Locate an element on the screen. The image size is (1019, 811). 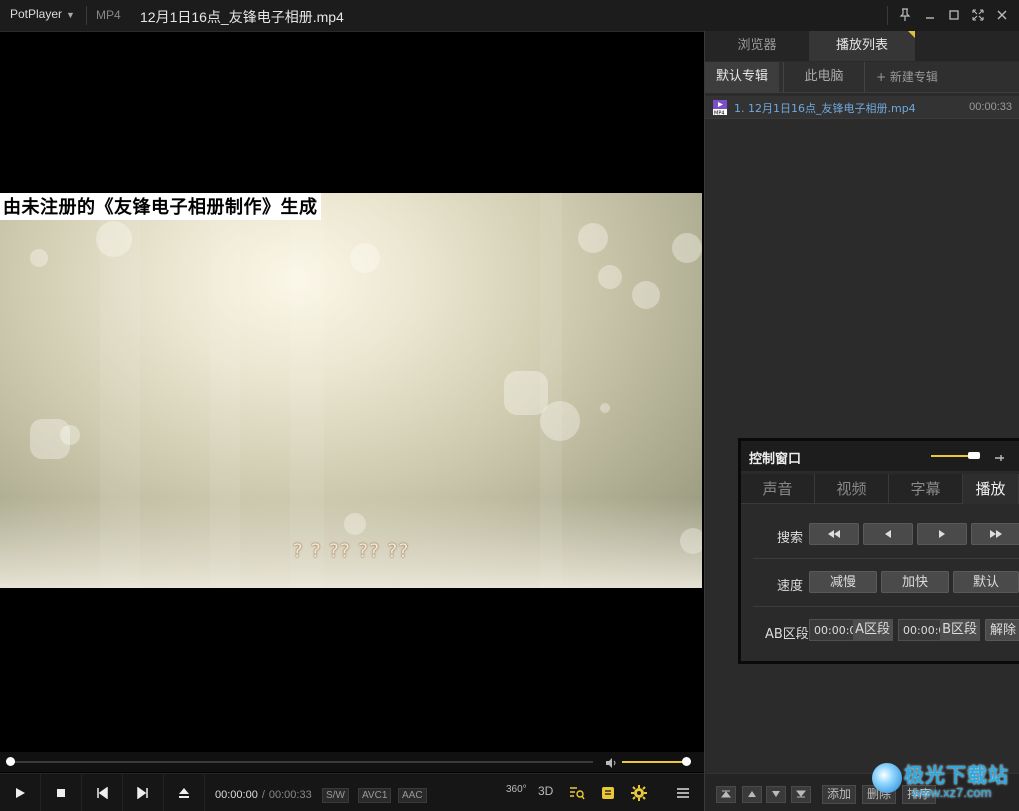
add-button: 添加 is located at coordinates (839, 794).